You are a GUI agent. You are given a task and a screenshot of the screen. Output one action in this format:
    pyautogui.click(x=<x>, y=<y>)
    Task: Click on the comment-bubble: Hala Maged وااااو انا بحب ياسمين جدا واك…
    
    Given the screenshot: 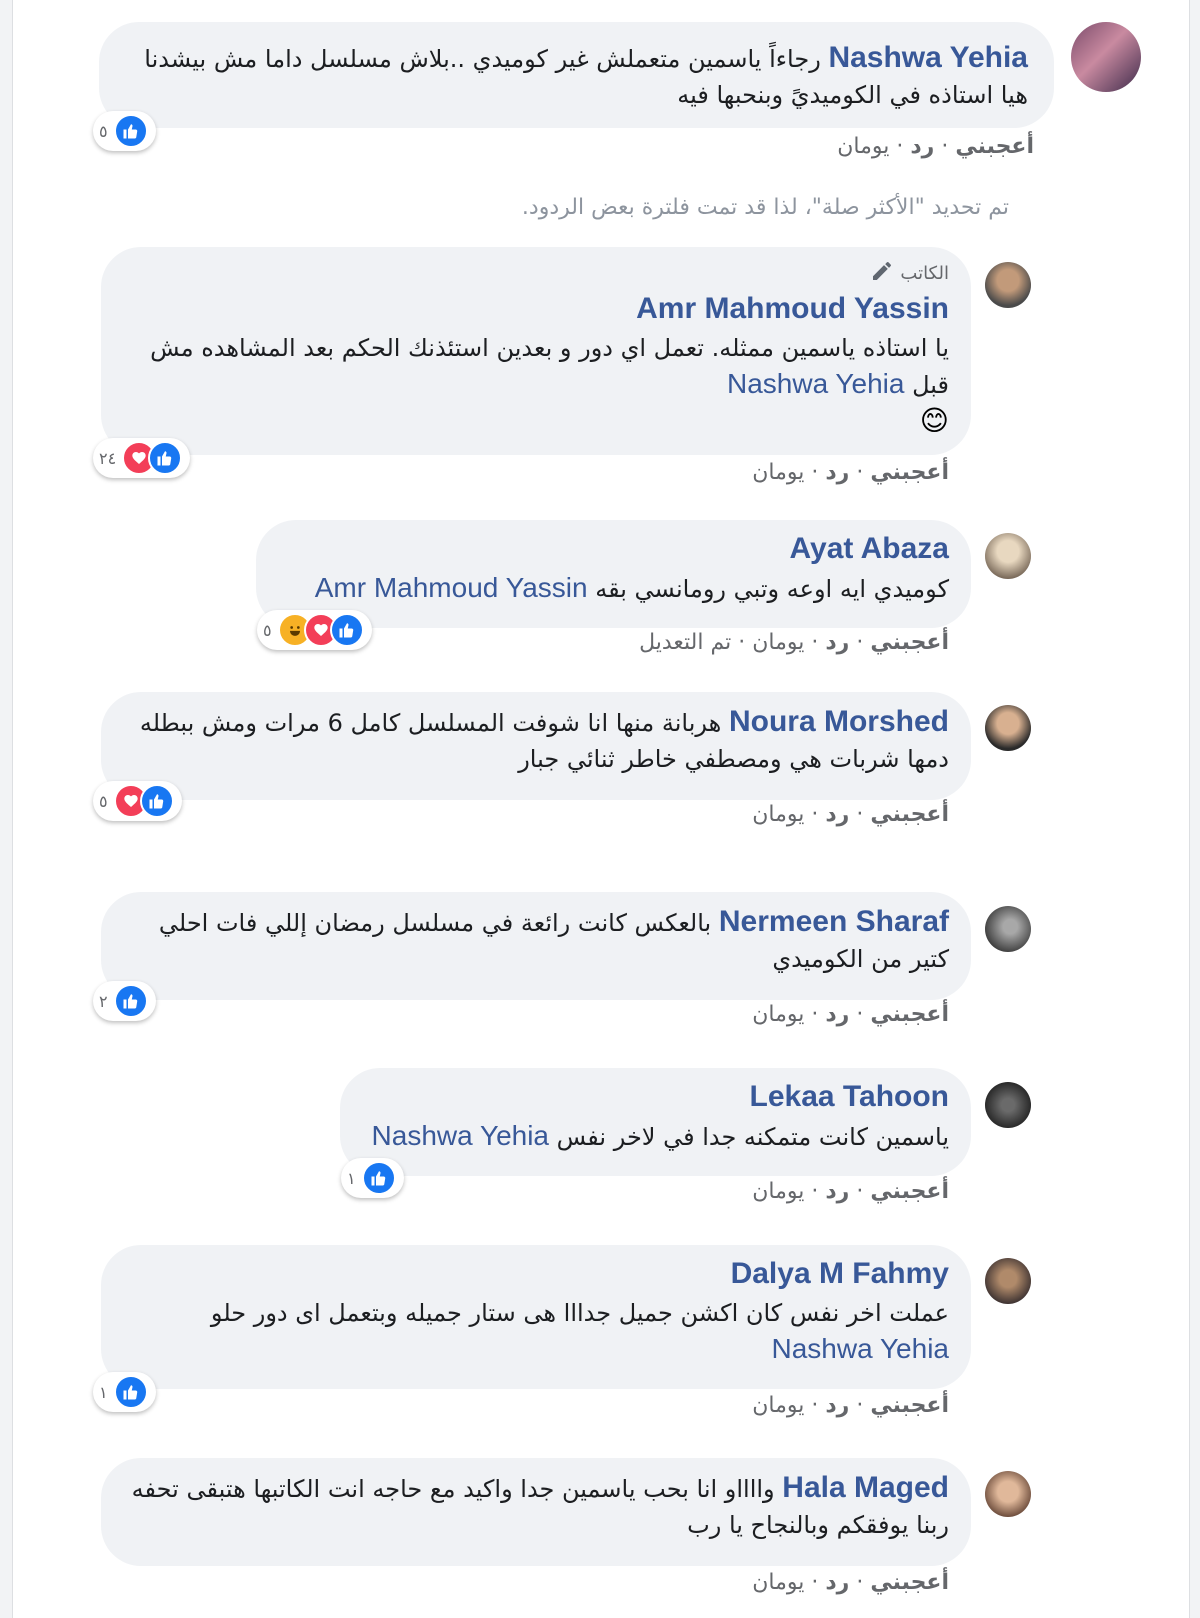 What is the action you would take?
    pyautogui.click(x=536, y=1512)
    